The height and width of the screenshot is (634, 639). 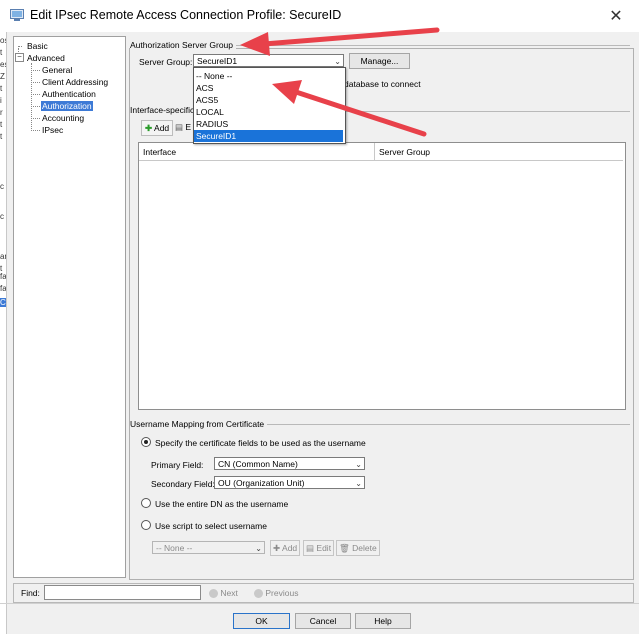 I want to click on background-window-strip: os t es Z t i r t t c c an t fa fa C, so click(x=3, y=333).